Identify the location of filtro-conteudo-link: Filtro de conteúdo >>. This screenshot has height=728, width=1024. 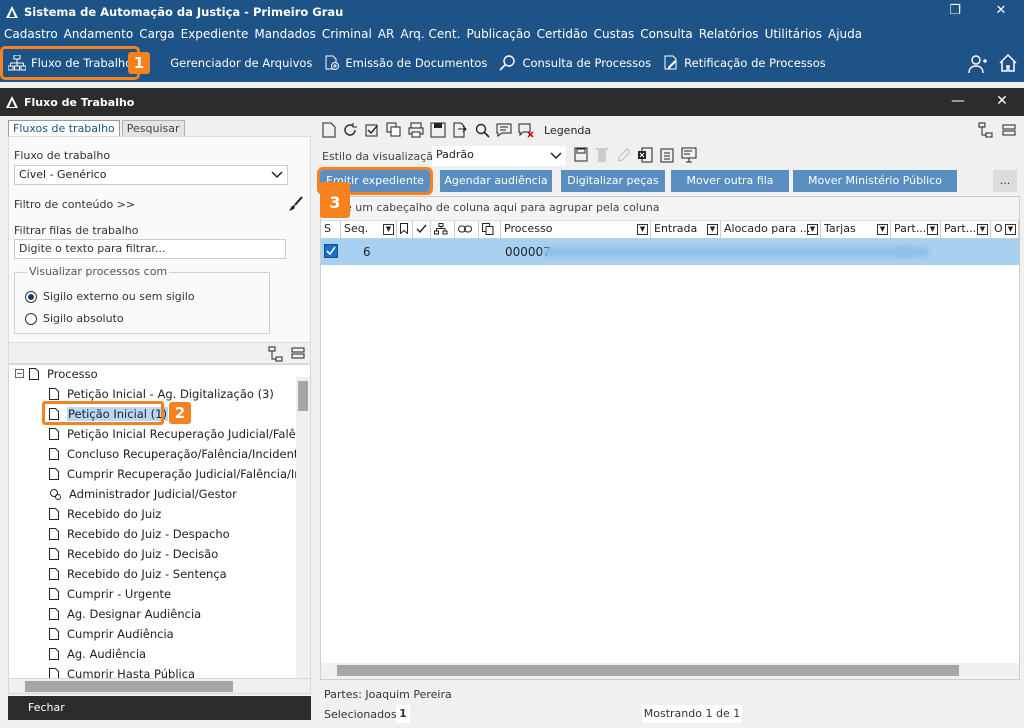
(74, 204).